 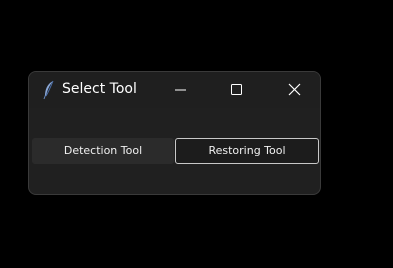 I want to click on title-bar: Select Tool, so click(x=174, y=90).